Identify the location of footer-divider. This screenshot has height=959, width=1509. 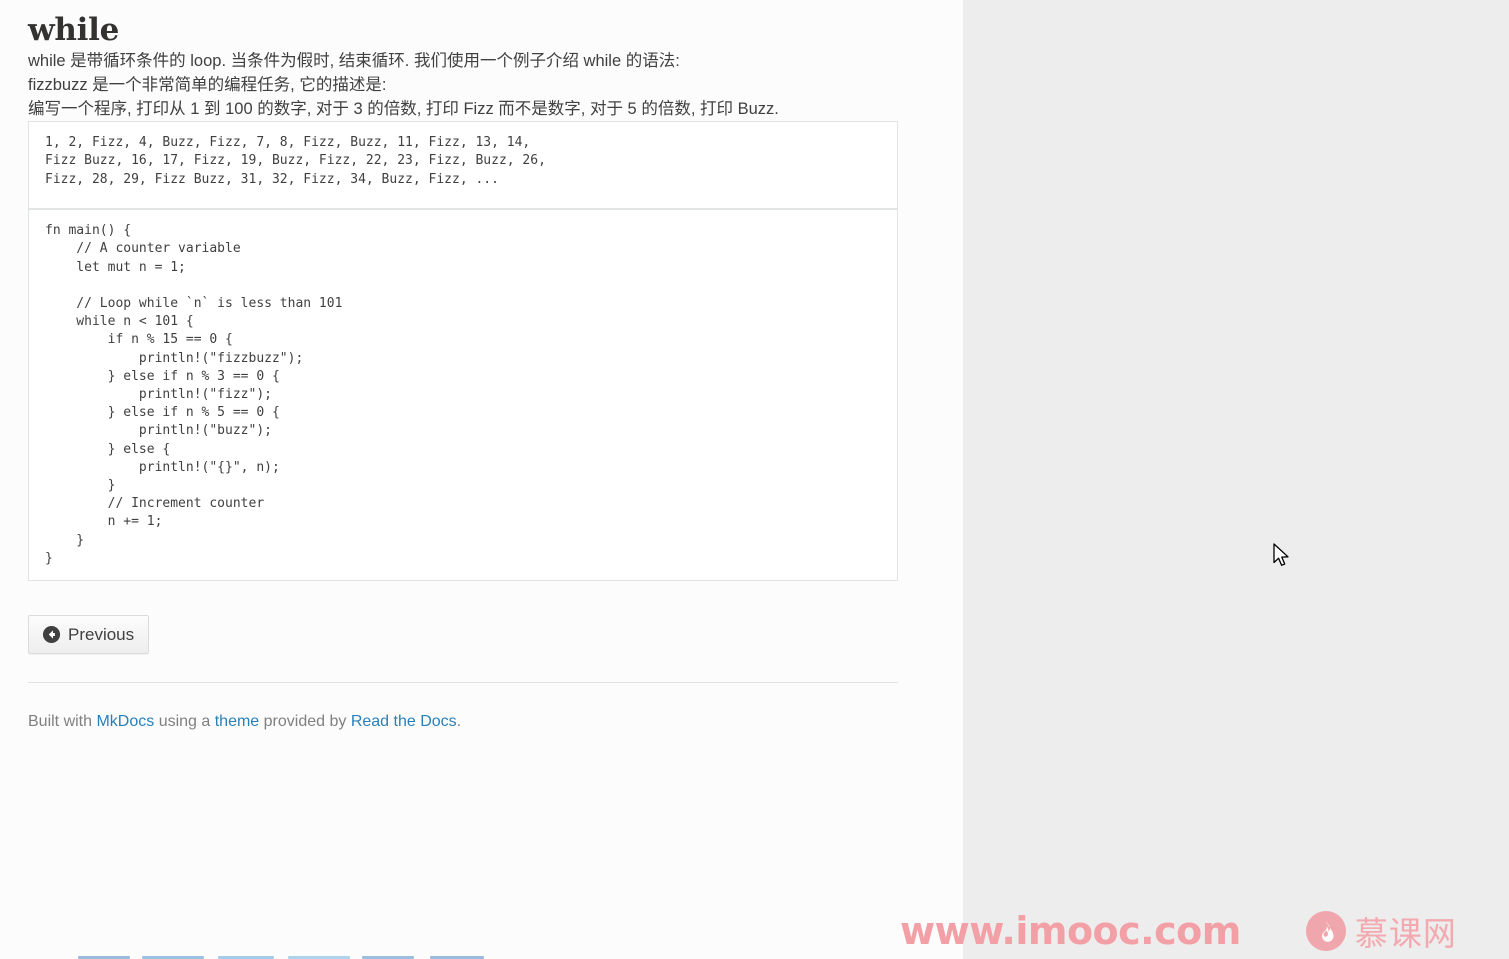
(463, 683).